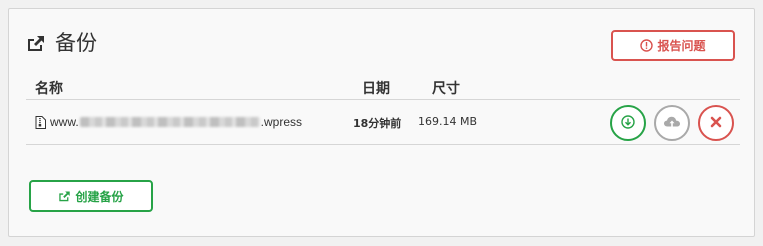  Describe the element at coordinates (76, 43) in the screenshot. I see `page-title: 备份` at that location.